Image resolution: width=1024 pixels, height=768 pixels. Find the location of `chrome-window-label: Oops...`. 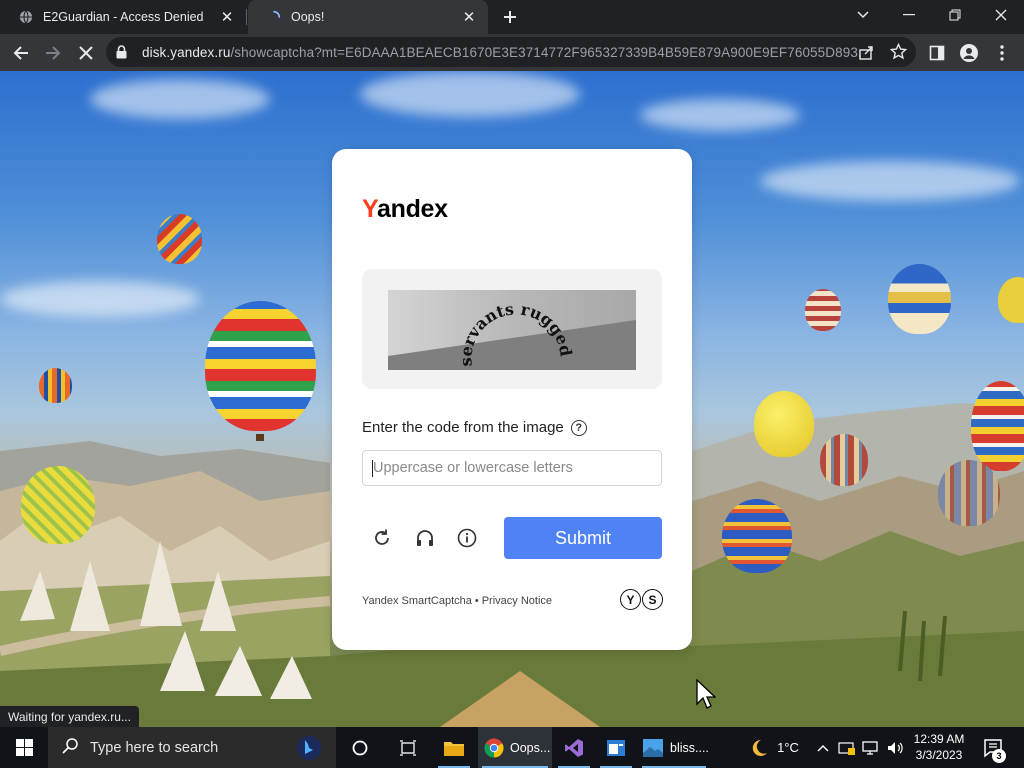

chrome-window-label: Oops... is located at coordinates (530, 747).